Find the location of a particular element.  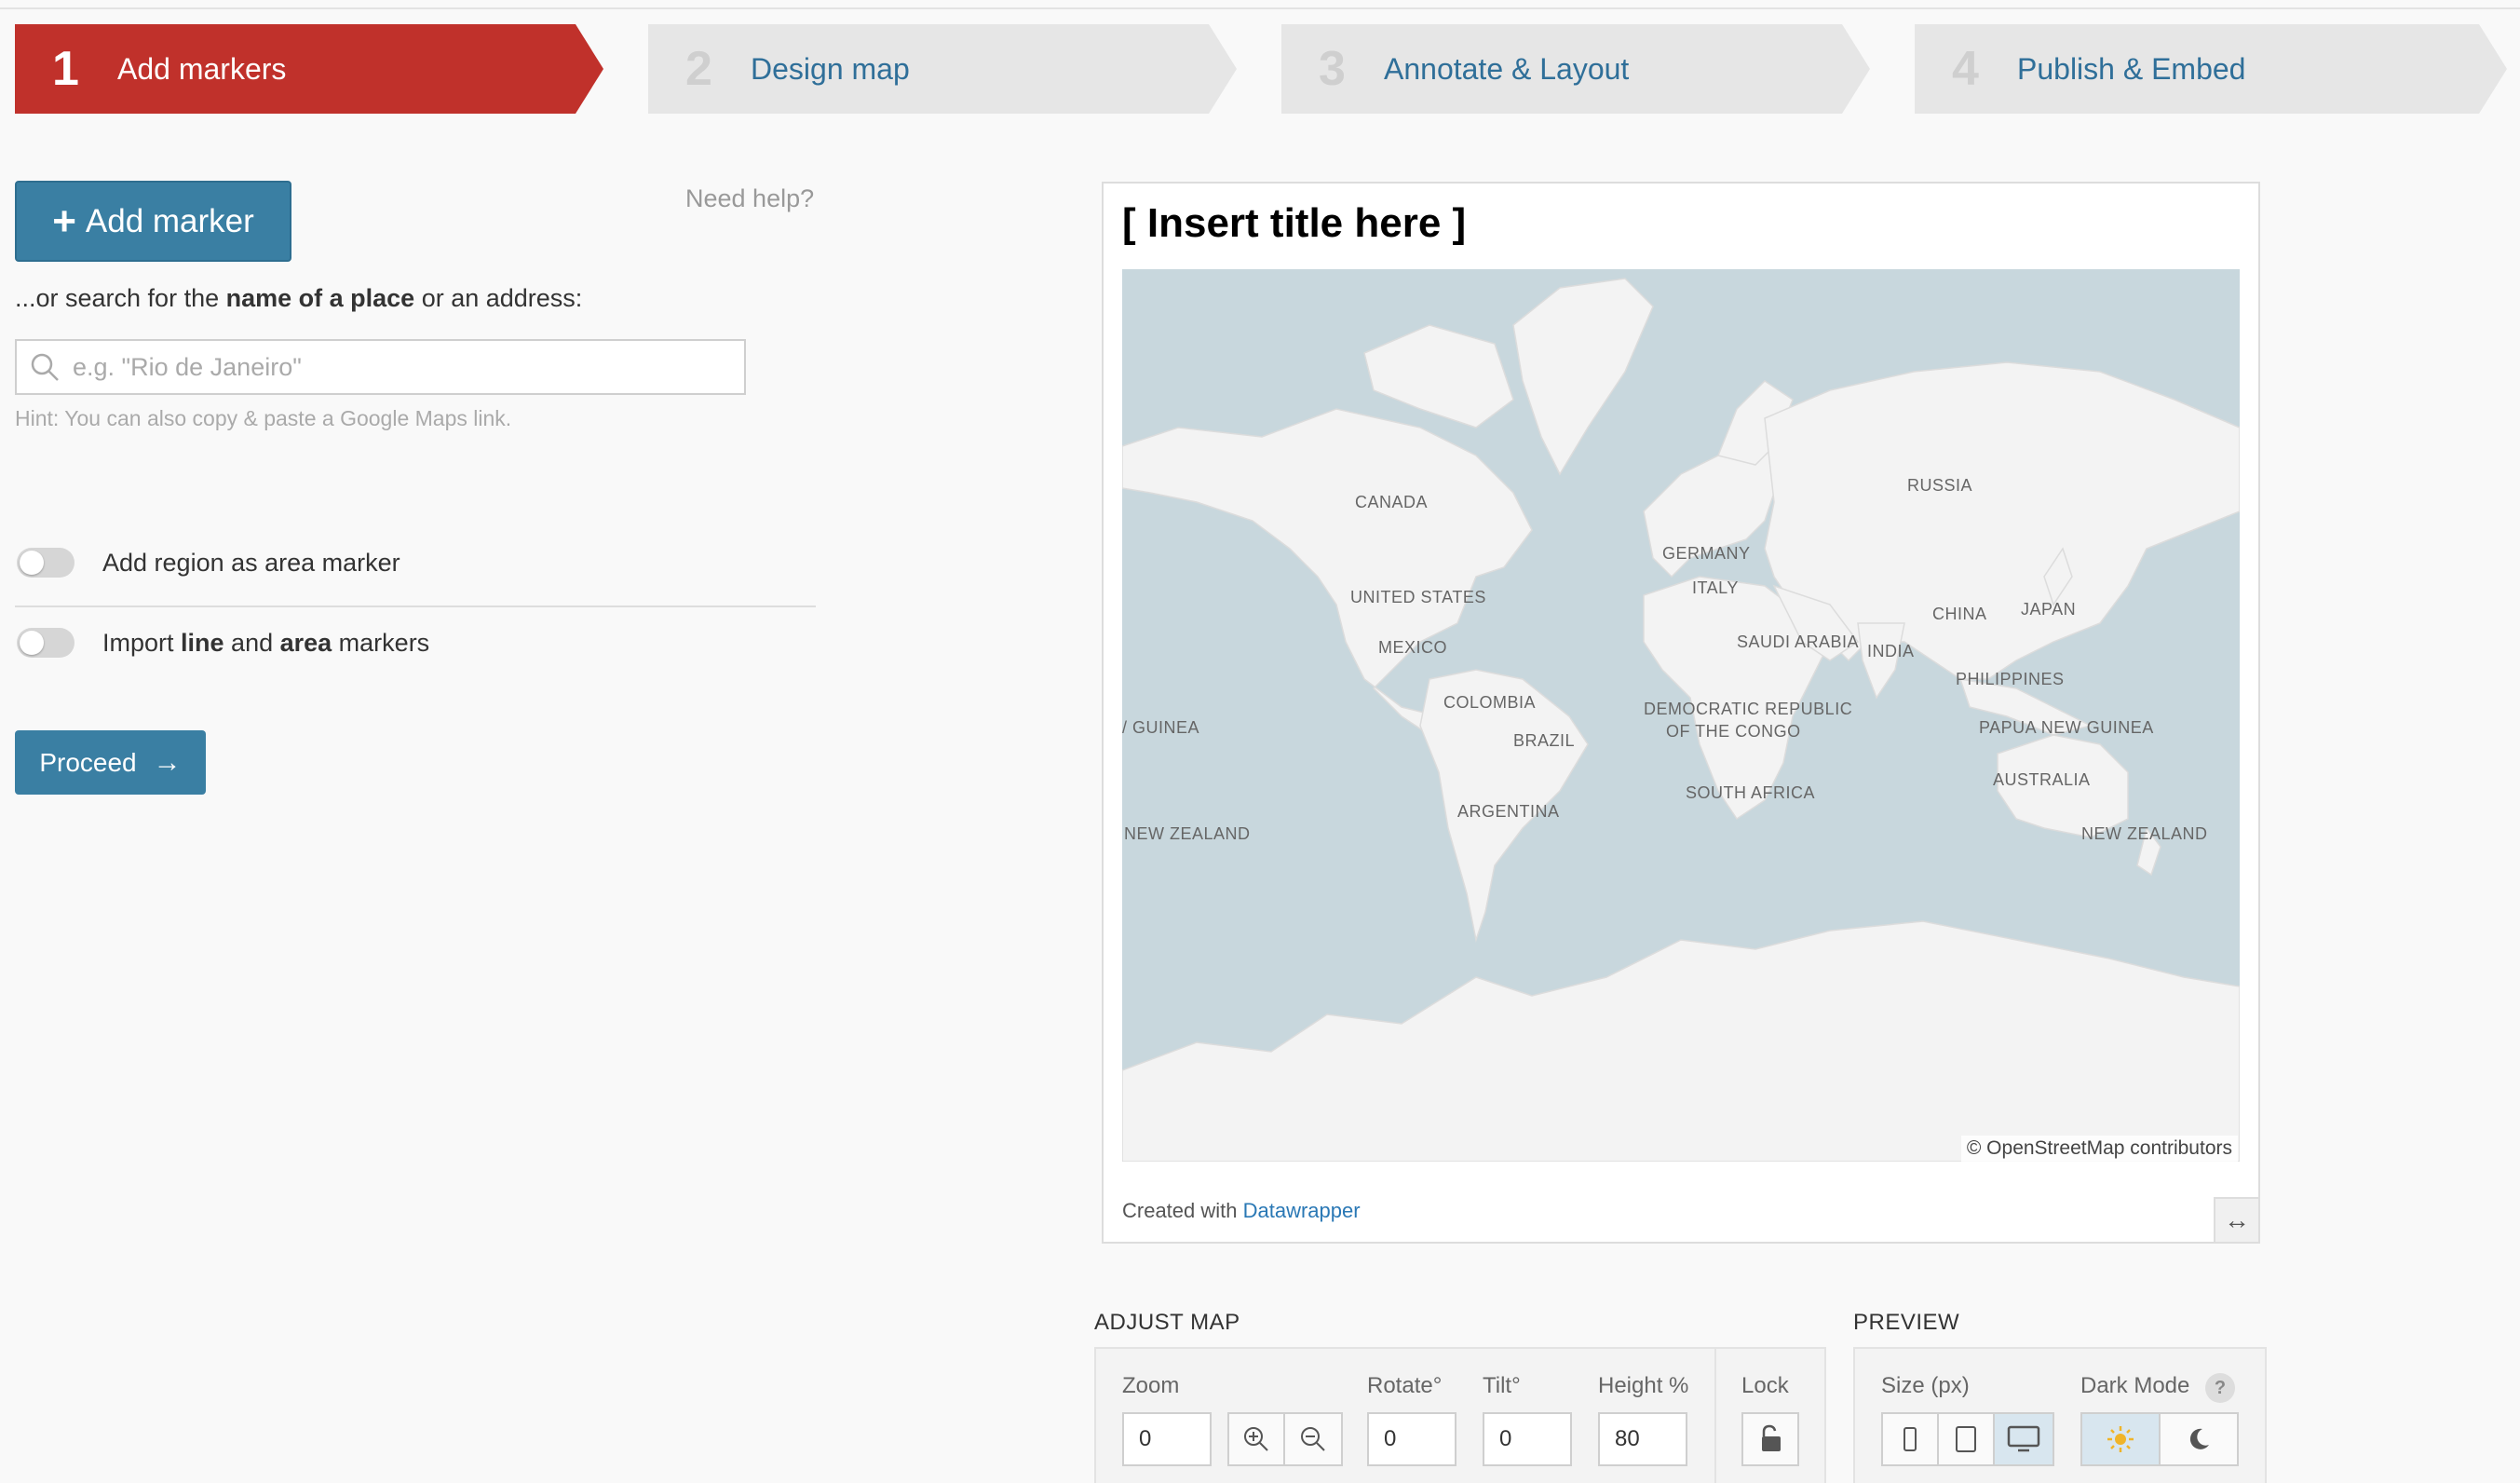

map-label: SOUTH AFRICA is located at coordinates (1751, 792).